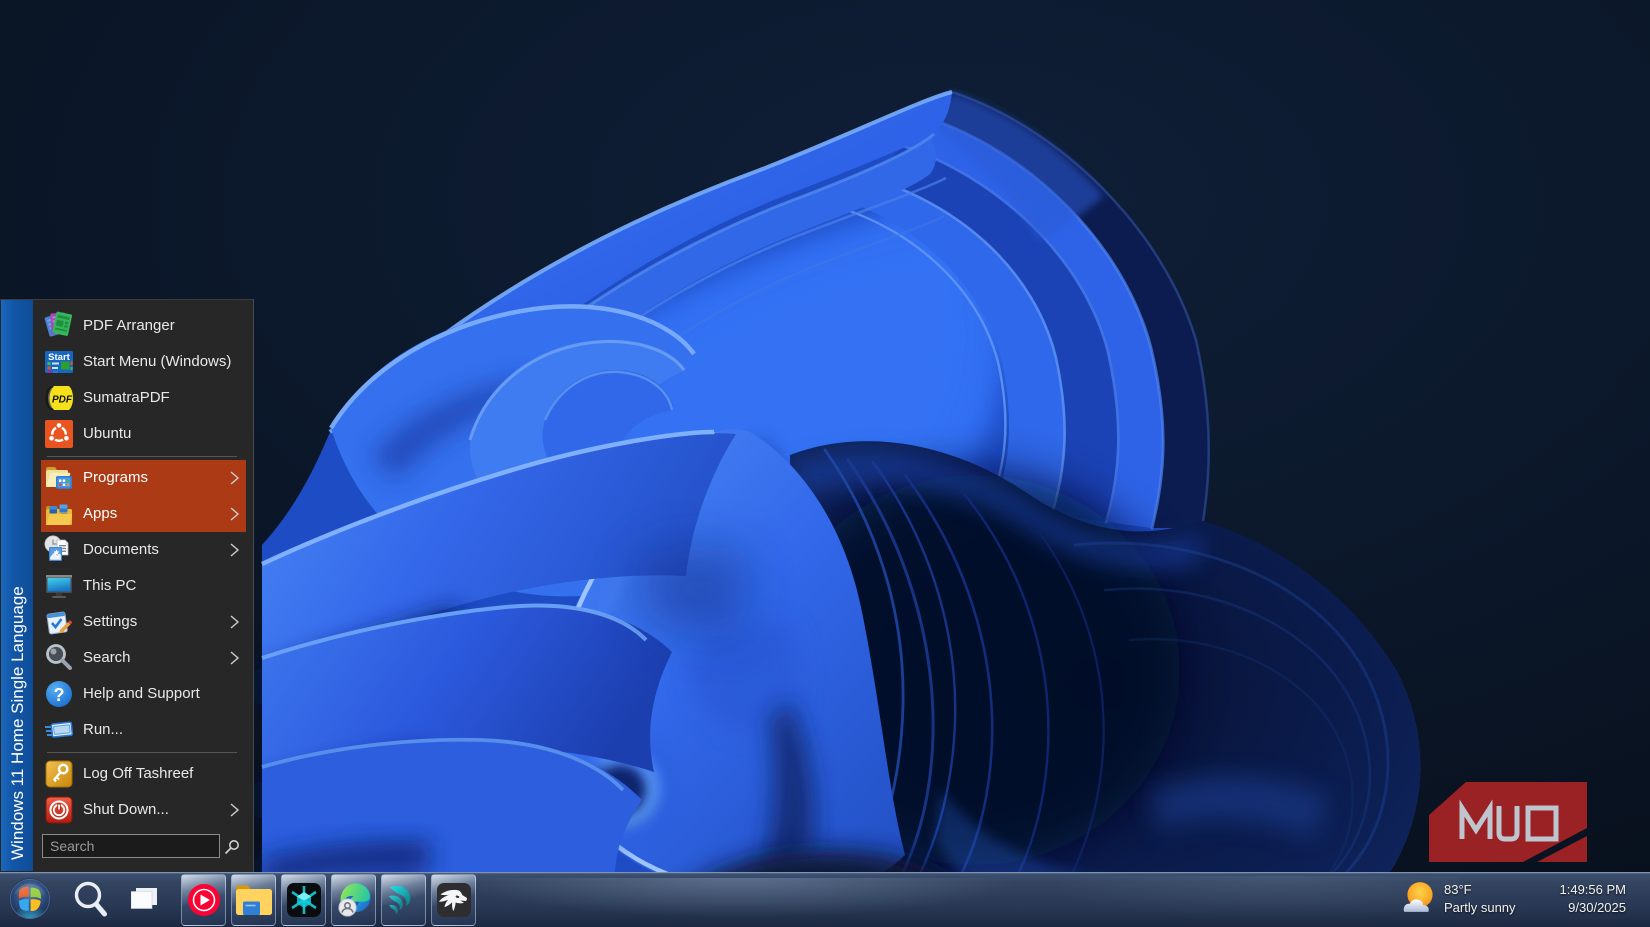 The width and height of the screenshot is (1650, 927). I want to click on svg-text: PDF, so click(62, 400).